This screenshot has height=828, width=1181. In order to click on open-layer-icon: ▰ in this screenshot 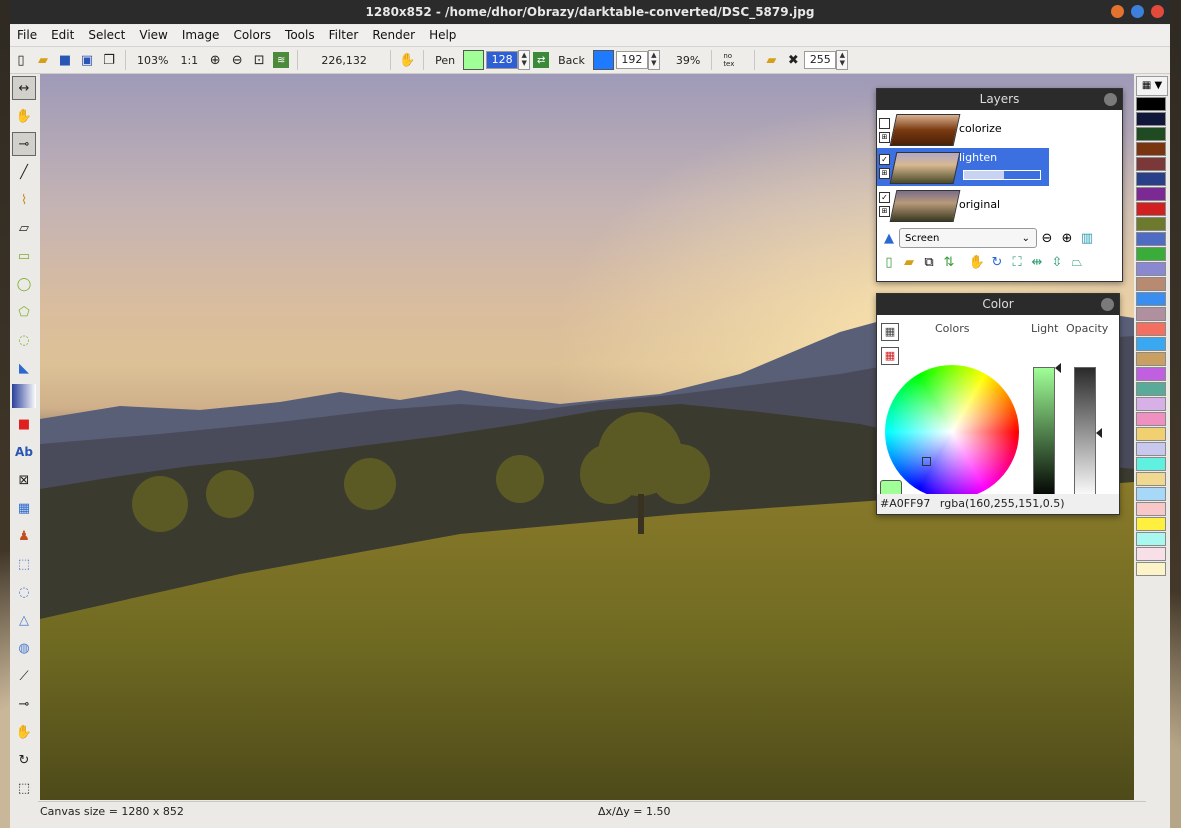, I will do `click(909, 262)`.